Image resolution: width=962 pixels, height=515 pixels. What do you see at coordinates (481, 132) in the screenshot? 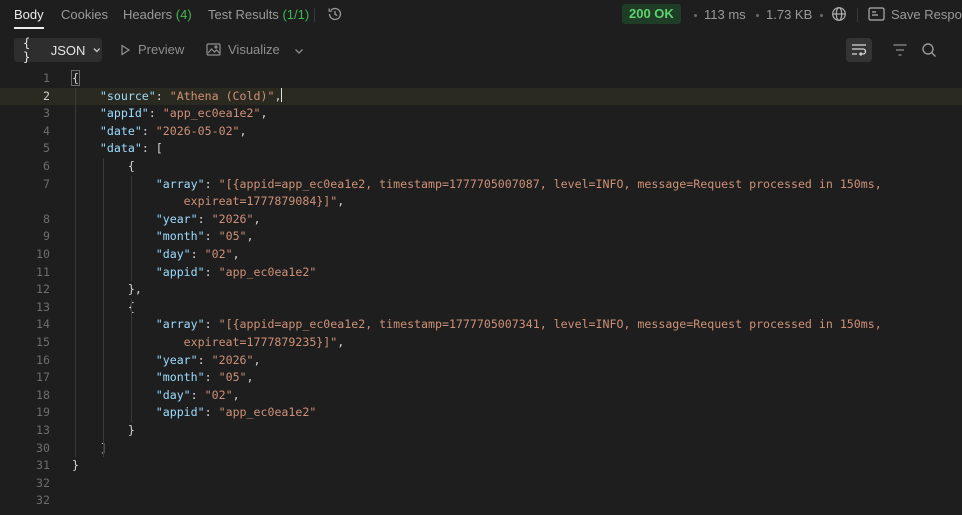
I see `code-line: 4 "date": "2026-05-02",` at bounding box center [481, 132].